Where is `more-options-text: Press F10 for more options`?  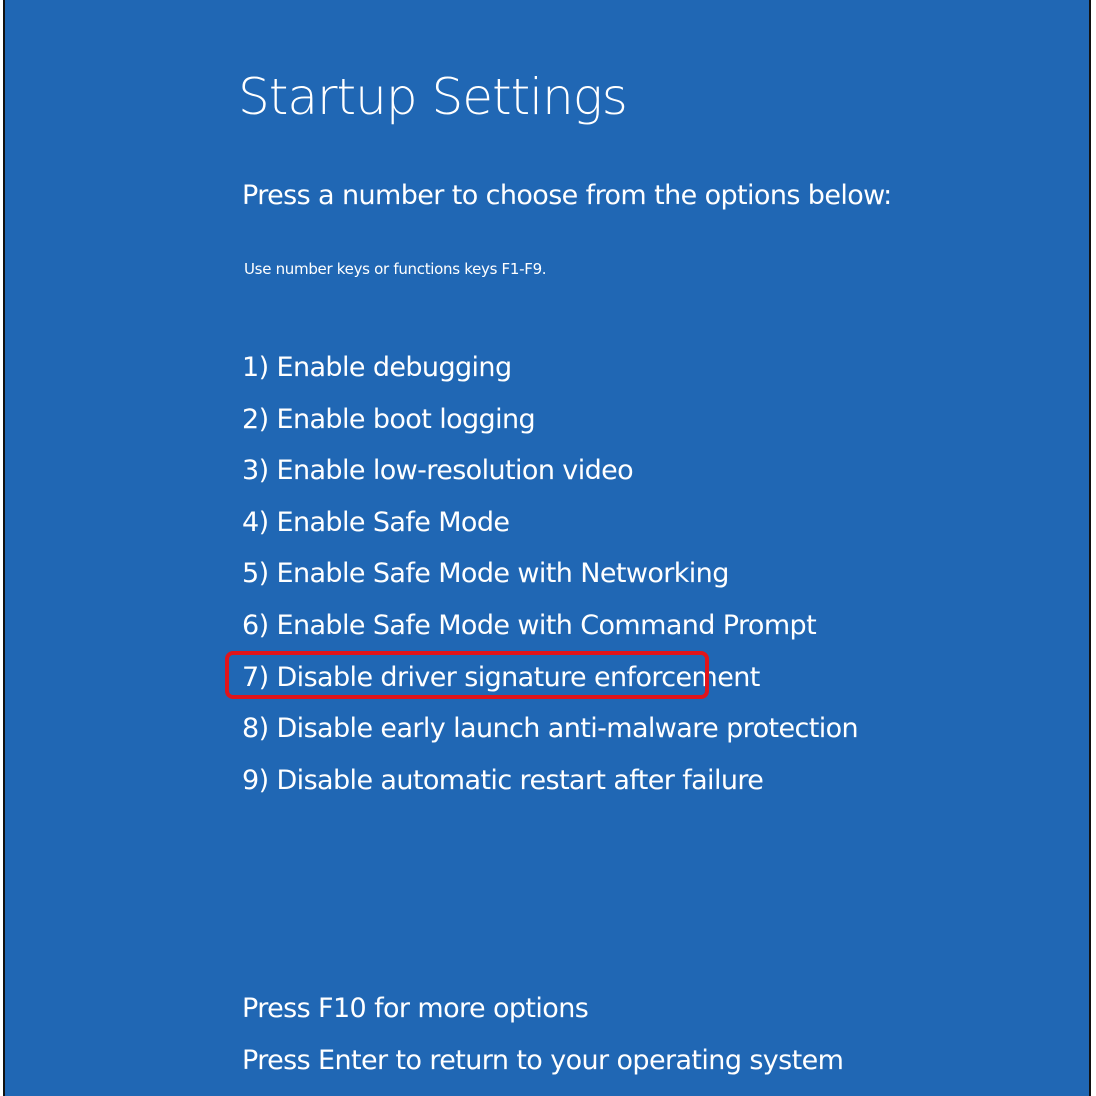
more-options-text: Press F10 for more options is located at coordinates (542, 1009).